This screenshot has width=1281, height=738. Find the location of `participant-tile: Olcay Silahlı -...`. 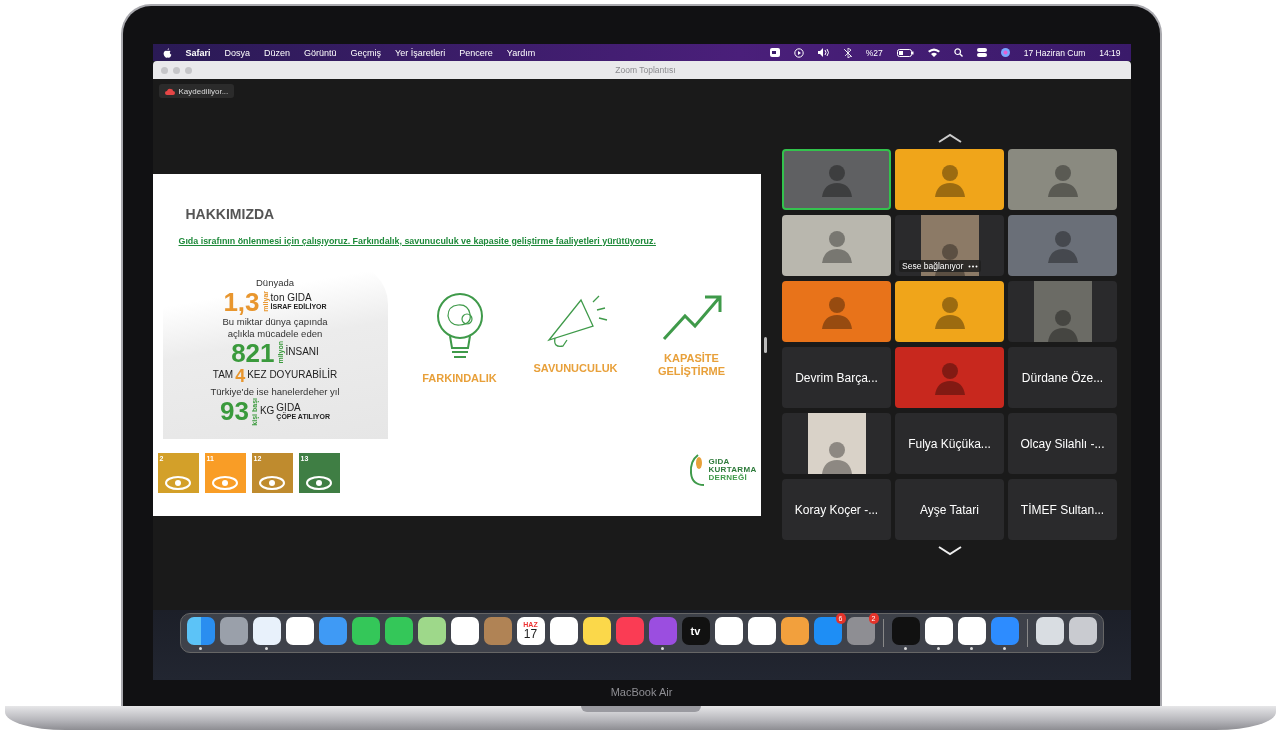

participant-tile: Olcay Silahlı -... is located at coordinates (1062, 443).